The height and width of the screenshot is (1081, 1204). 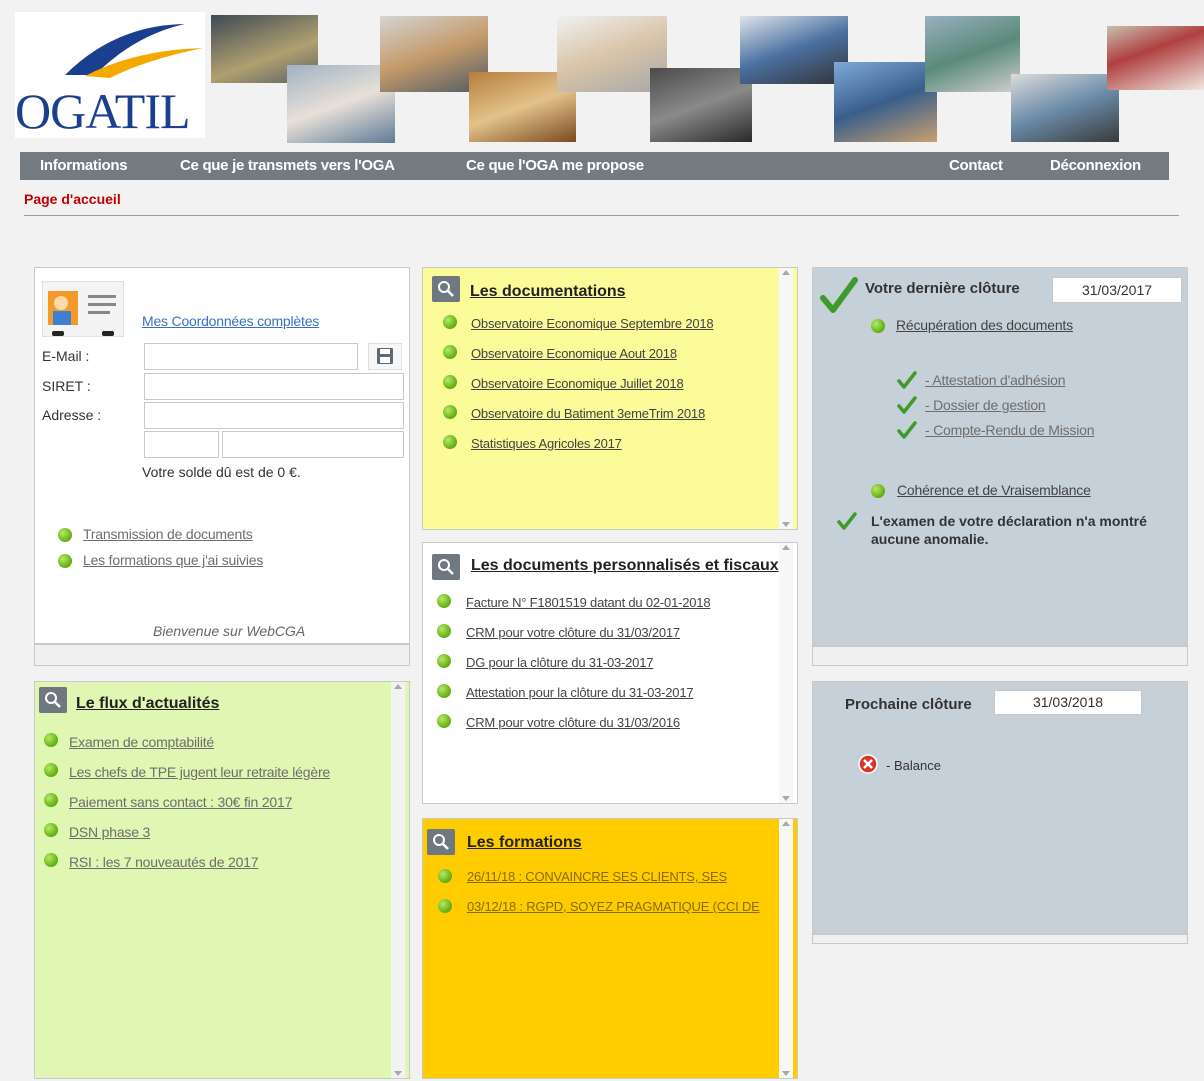 I want to click on nav-propose: Ce que l'OGA me propose, so click(x=555, y=166).